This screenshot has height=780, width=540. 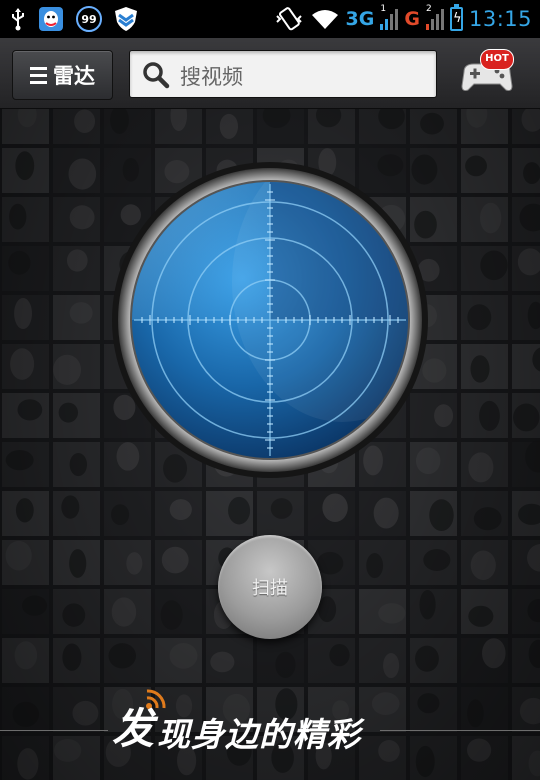 What do you see at coordinates (38, 75) in the screenshot?
I see `menu-icon` at bounding box center [38, 75].